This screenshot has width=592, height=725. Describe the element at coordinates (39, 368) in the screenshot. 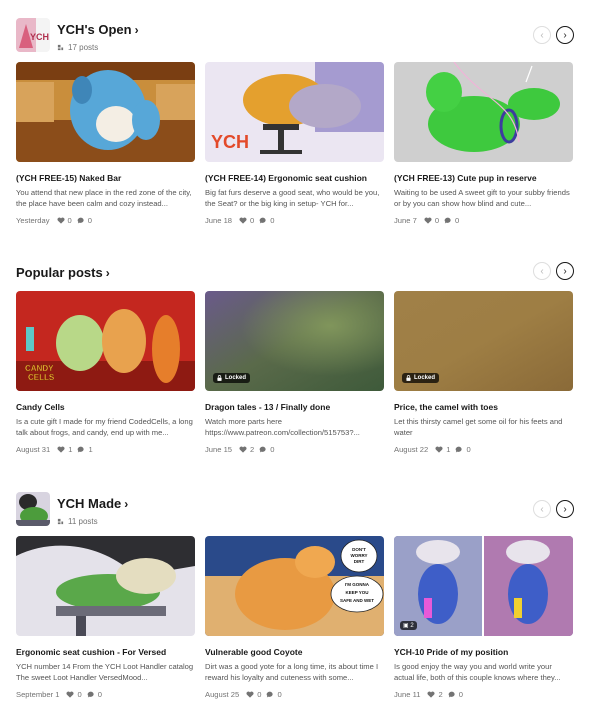

I see `image-text-candy: CANDY` at that location.